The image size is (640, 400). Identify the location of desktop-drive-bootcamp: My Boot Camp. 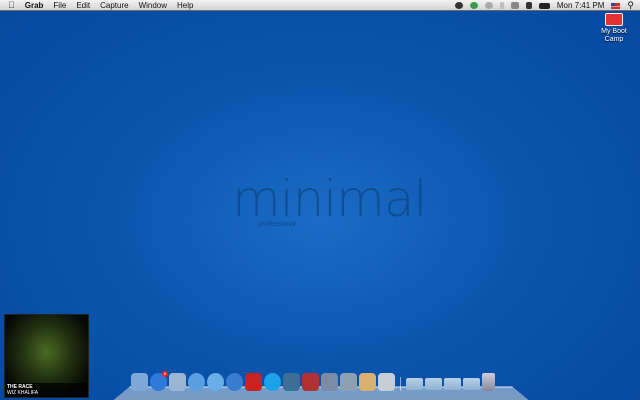
(614, 28).